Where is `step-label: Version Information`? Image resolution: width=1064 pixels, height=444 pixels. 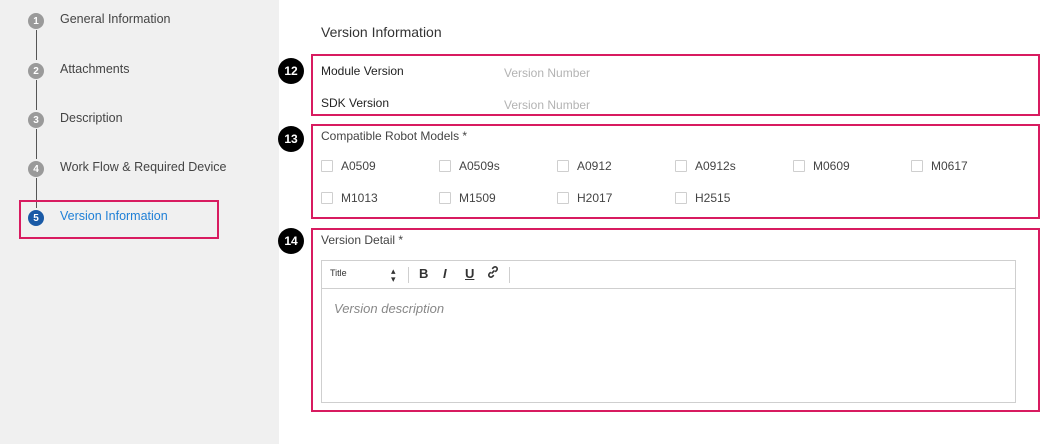 step-label: Version Information is located at coordinates (114, 216).